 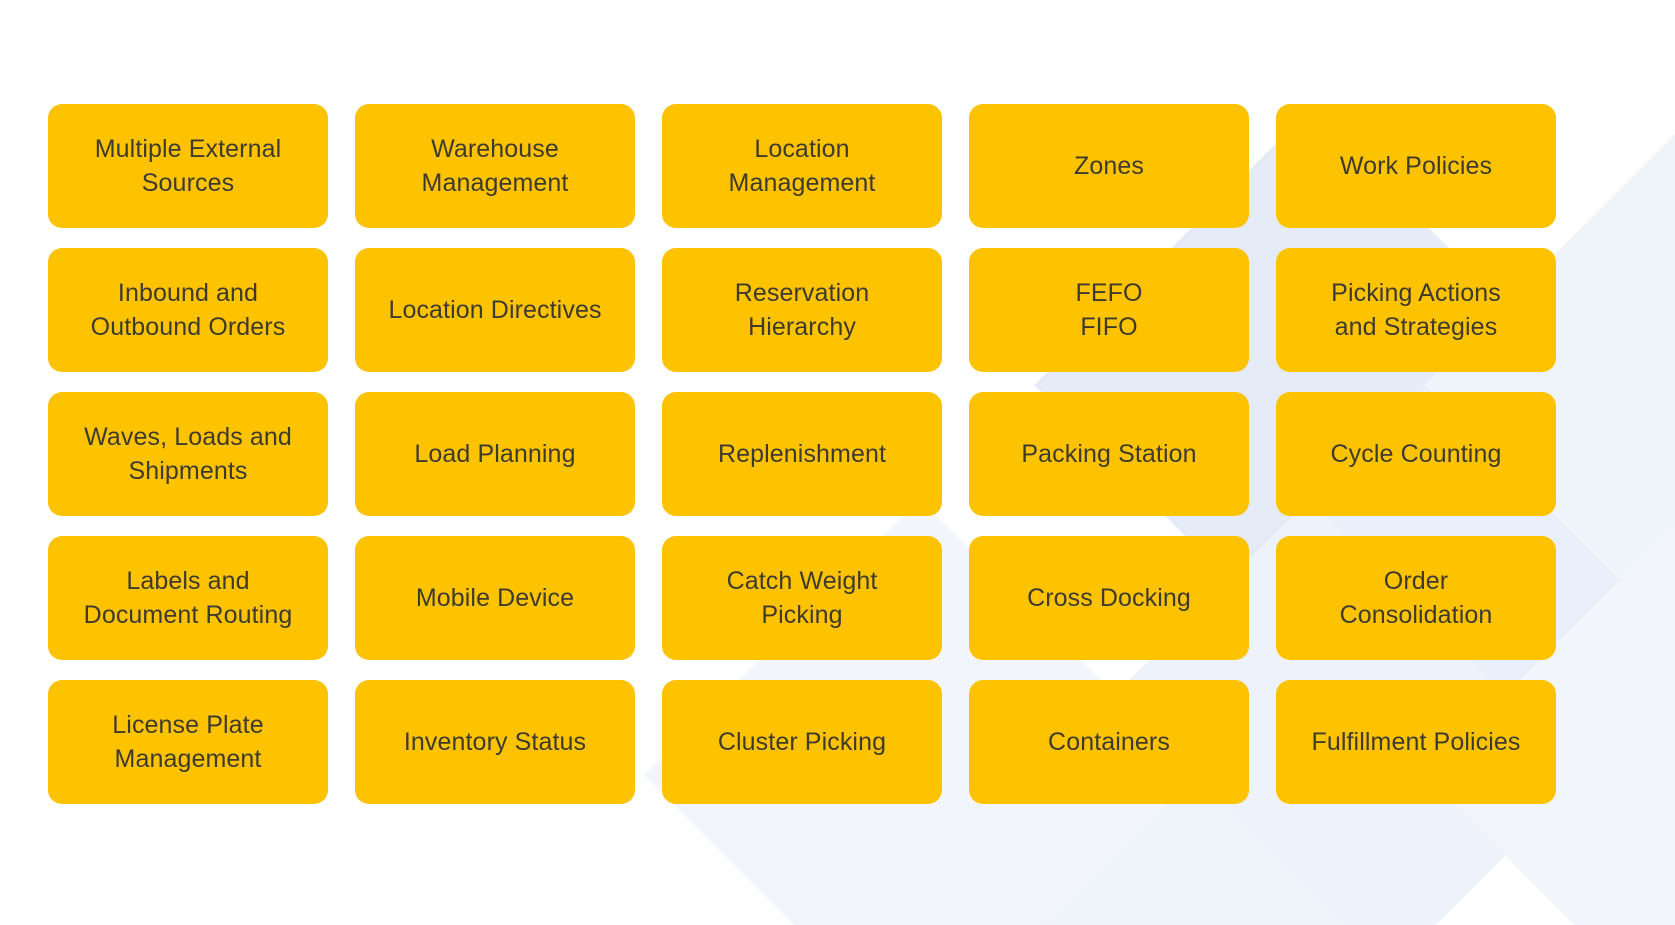 I want to click on feature-card: Inbound and Outbound Orders, so click(x=188, y=310).